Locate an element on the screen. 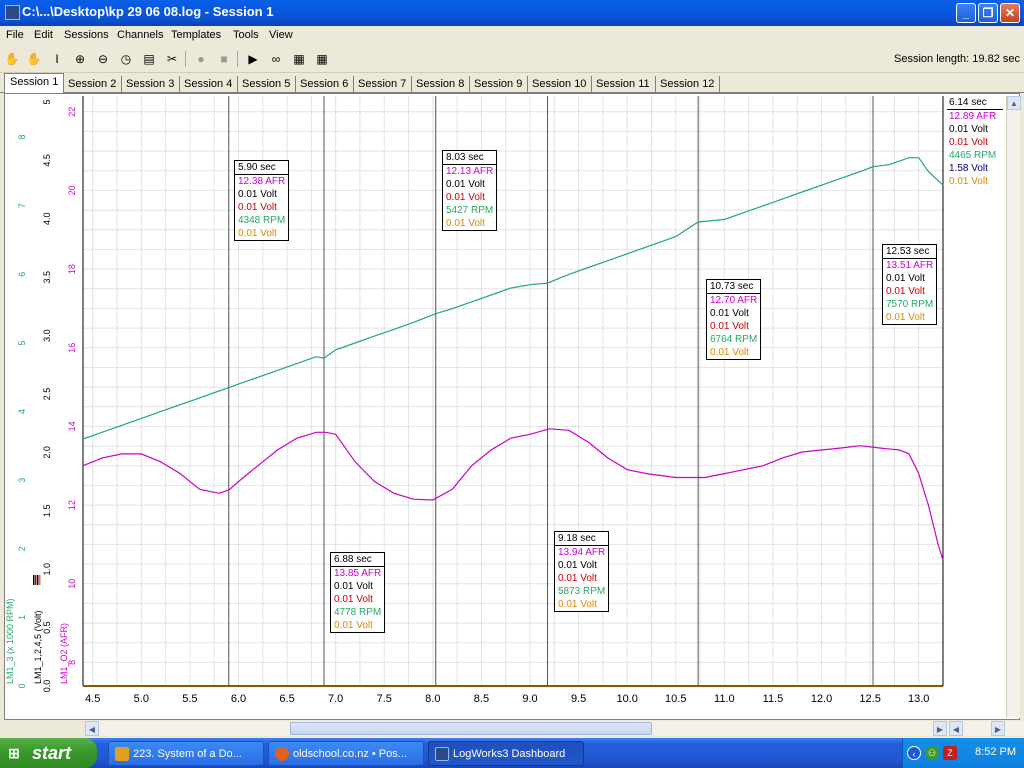  start-button: ⊞ start is located at coordinates (48, 753).